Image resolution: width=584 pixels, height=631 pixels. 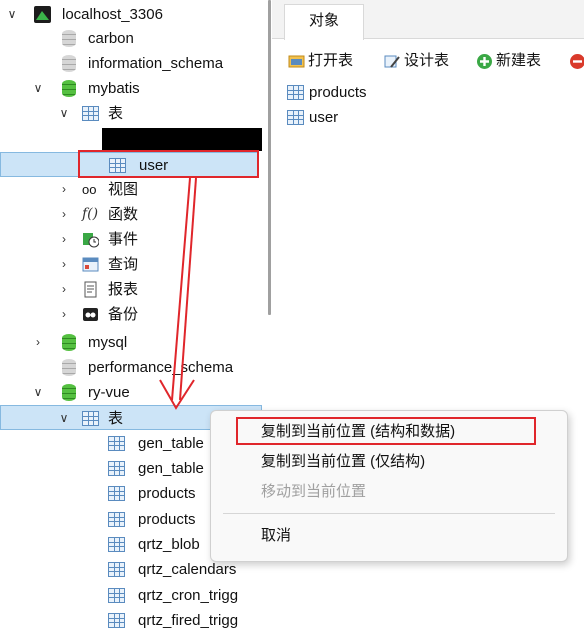 I want to click on open-table-icon, so click(x=296, y=61).